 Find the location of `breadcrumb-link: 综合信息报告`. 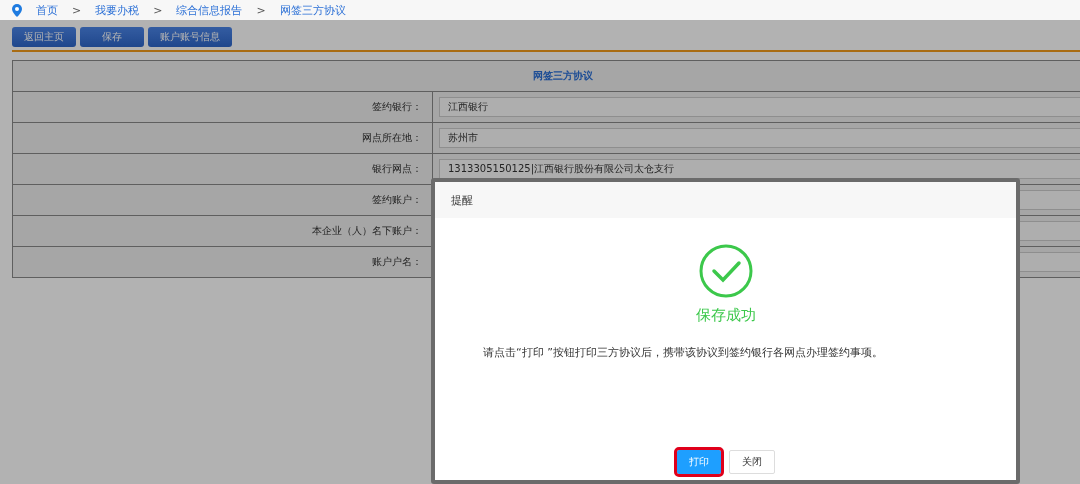

breadcrumb-link: 综合信息报告 is located at coordinates (209, 10).